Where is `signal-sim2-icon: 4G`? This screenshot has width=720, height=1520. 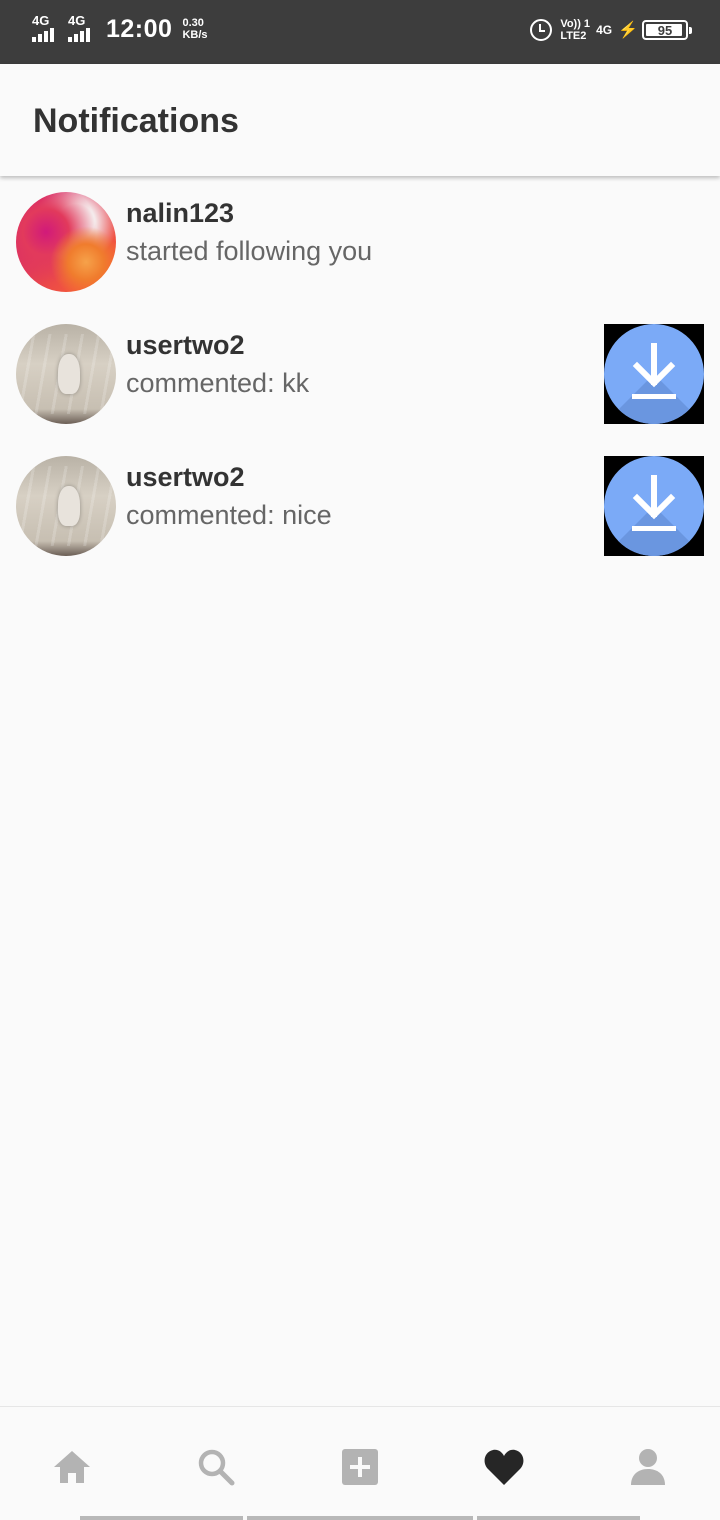
signal-sim2-icon: 4G is located at coordinates (83, 29).